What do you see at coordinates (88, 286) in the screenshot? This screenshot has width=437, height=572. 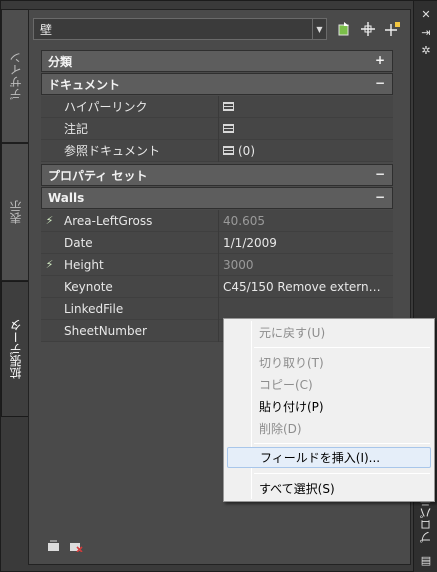 I see `property-name: Keynote` at bounding box center [88, 286].